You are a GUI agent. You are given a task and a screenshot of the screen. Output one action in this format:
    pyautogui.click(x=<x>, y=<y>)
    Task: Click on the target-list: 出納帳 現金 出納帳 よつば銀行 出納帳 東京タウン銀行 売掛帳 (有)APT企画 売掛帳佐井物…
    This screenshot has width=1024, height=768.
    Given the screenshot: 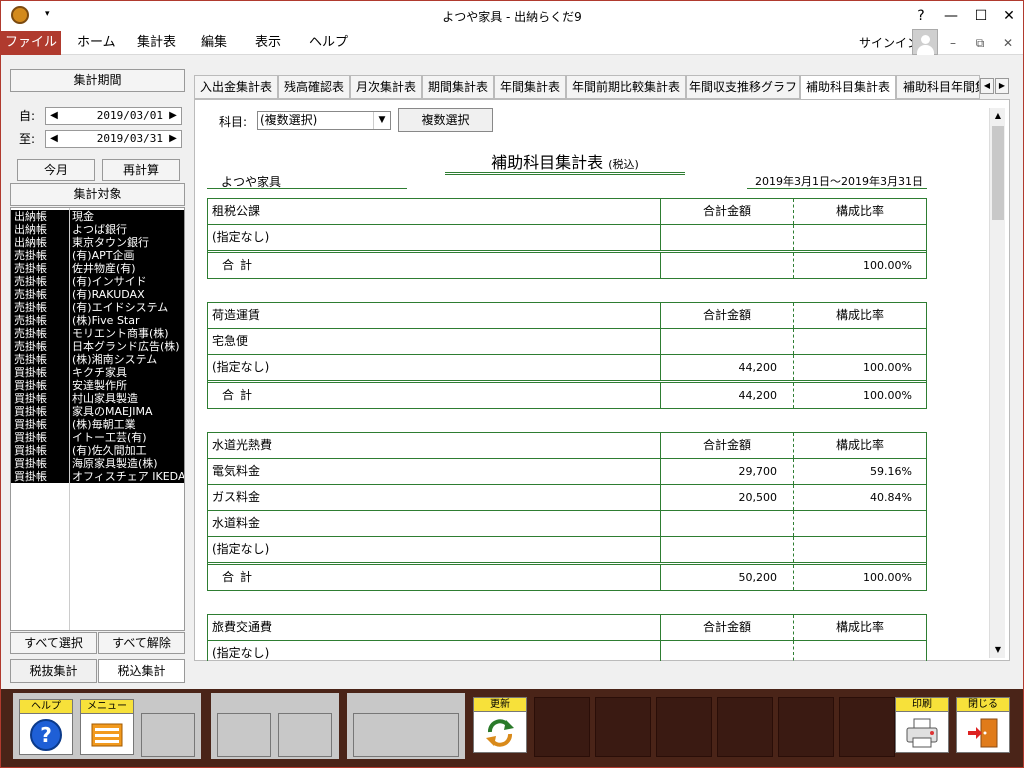 What is the action you would take?
    pyautogui.click(x=97, y=419)
    